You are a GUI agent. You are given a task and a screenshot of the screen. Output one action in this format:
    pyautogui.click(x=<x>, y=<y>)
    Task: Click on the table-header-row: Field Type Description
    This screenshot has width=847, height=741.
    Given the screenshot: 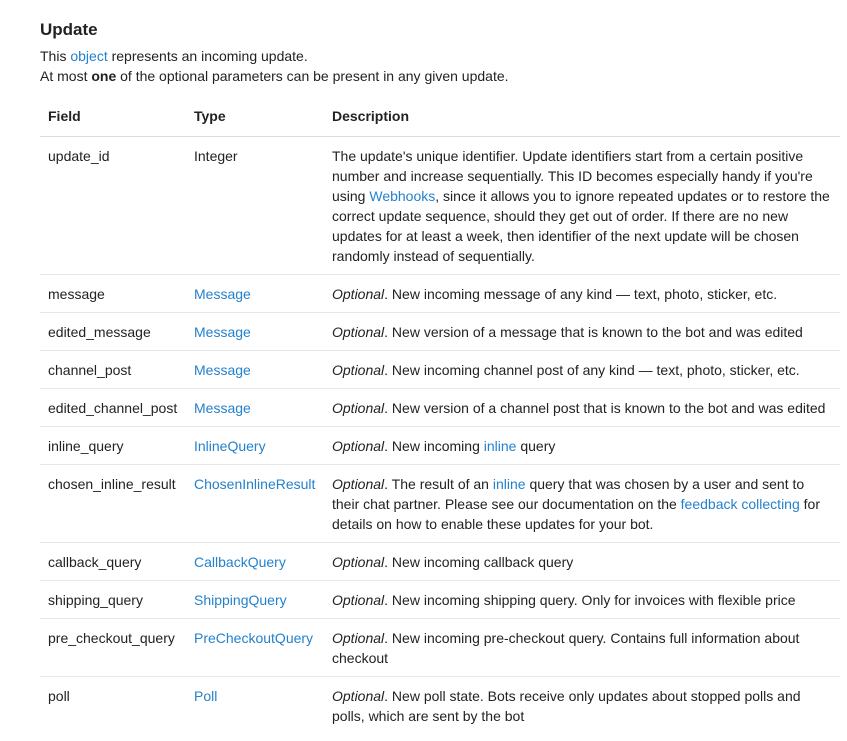 What is the action you would take?
    pyautogui.click(x=440, y=117)
    